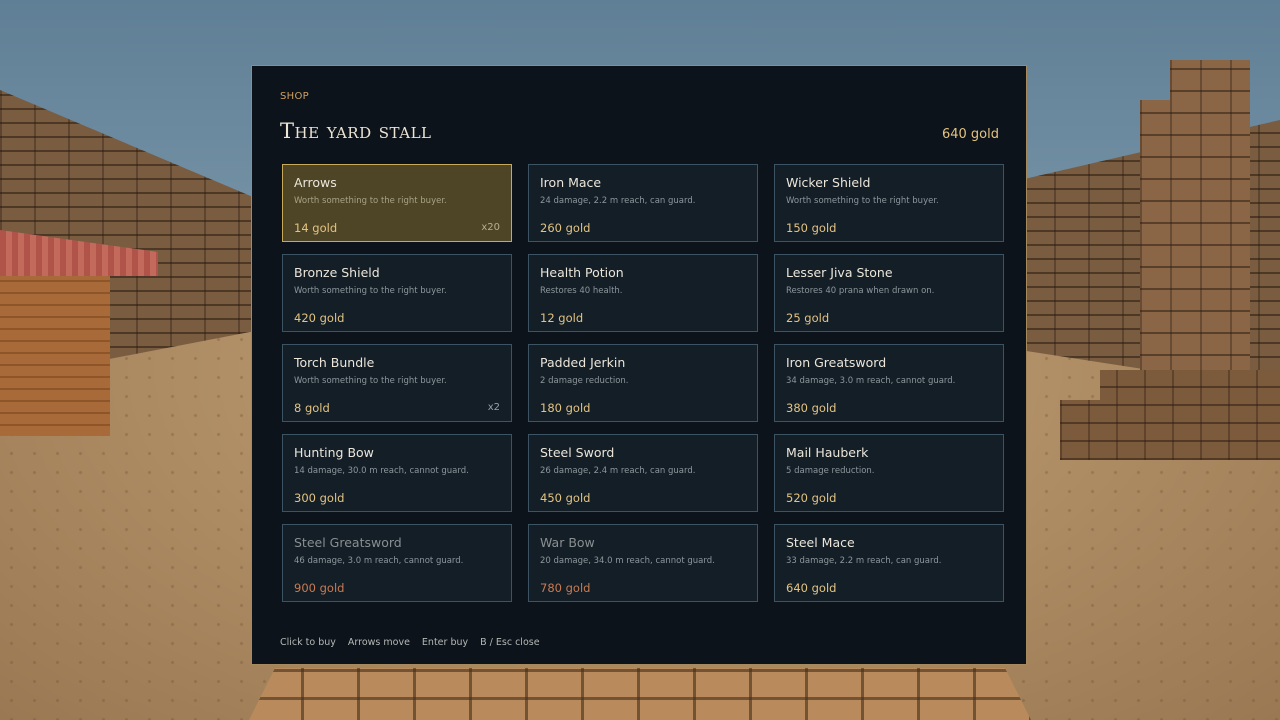 Image resolution: width=1280 pixels, height=720 pixels. What do you see at coordinates (811, 408) in the screenshot?
I see `item-price: 380 gold` at bounding box center [811, 408].